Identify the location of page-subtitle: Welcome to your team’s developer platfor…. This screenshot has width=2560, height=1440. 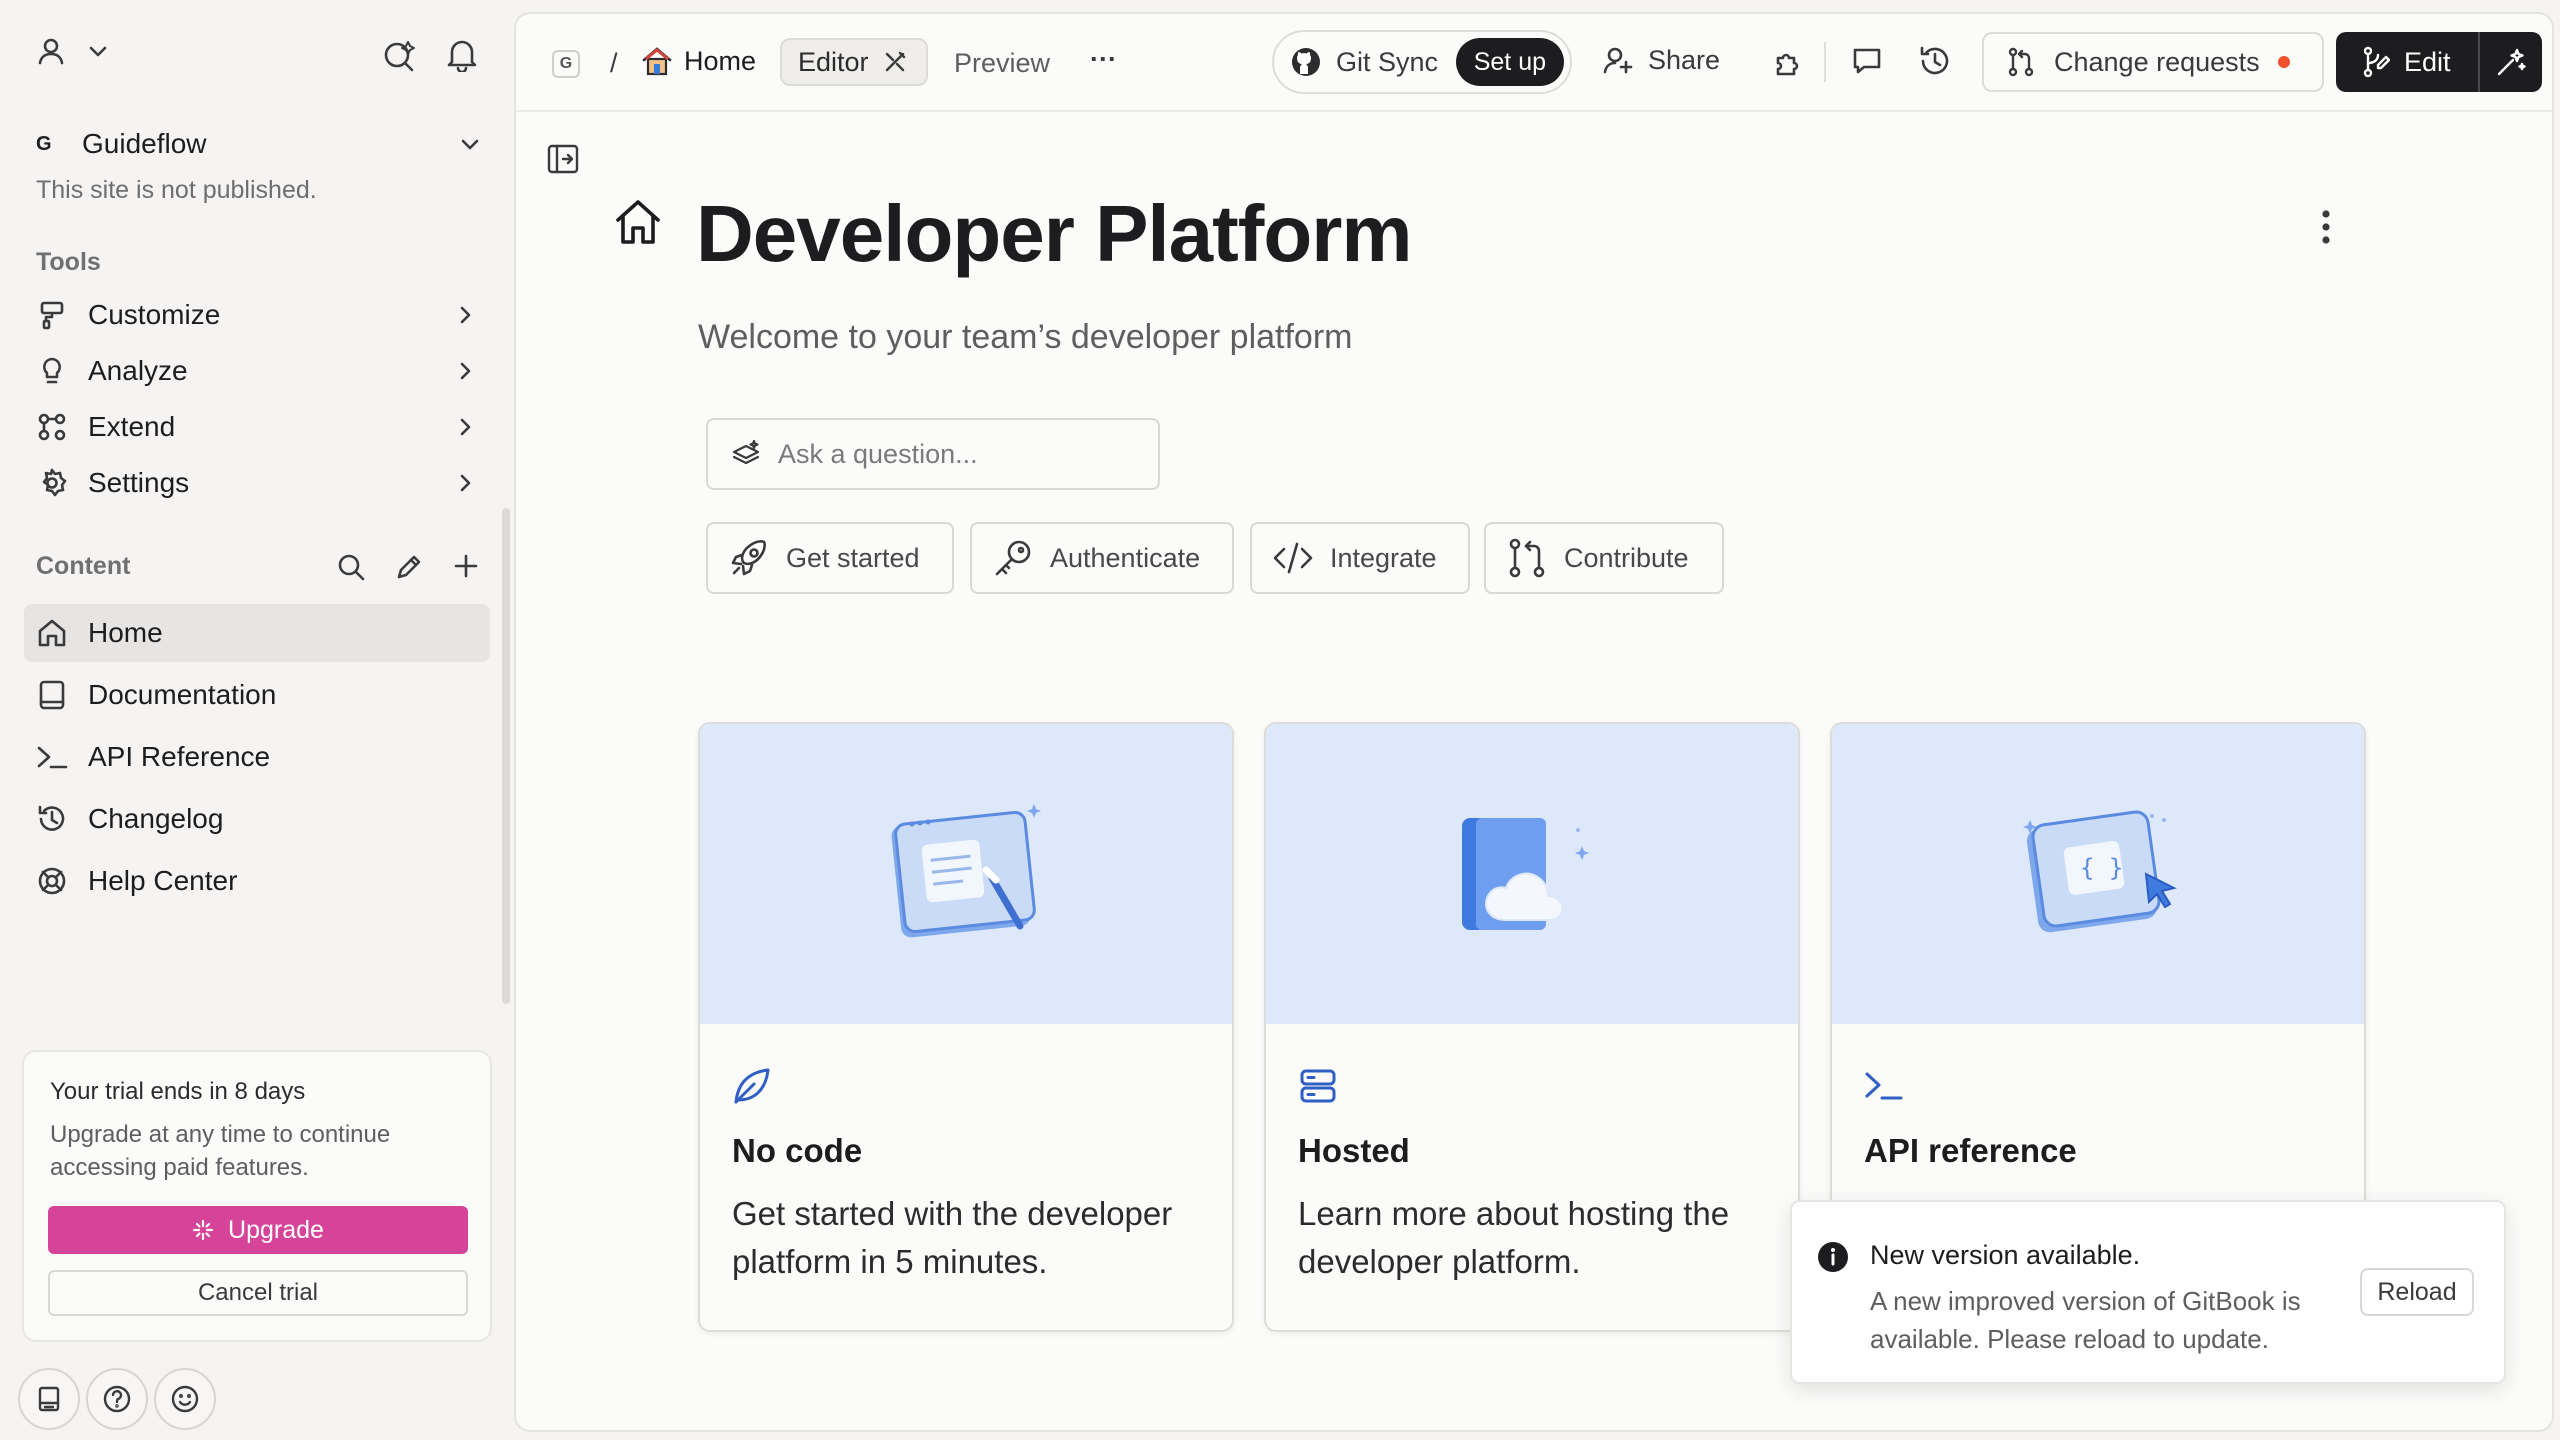
(1025, 337).